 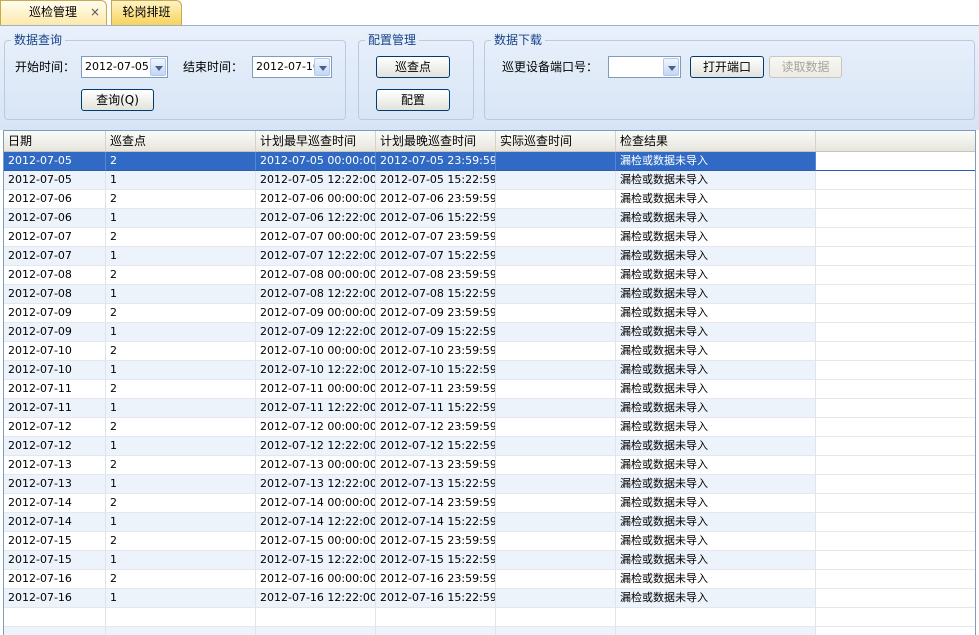 I want to click on cell-earliest: 2012-07-13 00:00:00, so click(x=316, y=465).